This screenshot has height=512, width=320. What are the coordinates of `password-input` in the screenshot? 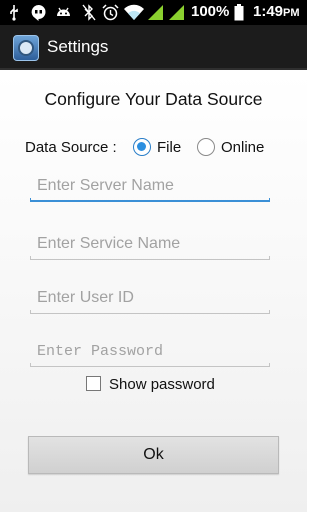 It's located at (150, 351).